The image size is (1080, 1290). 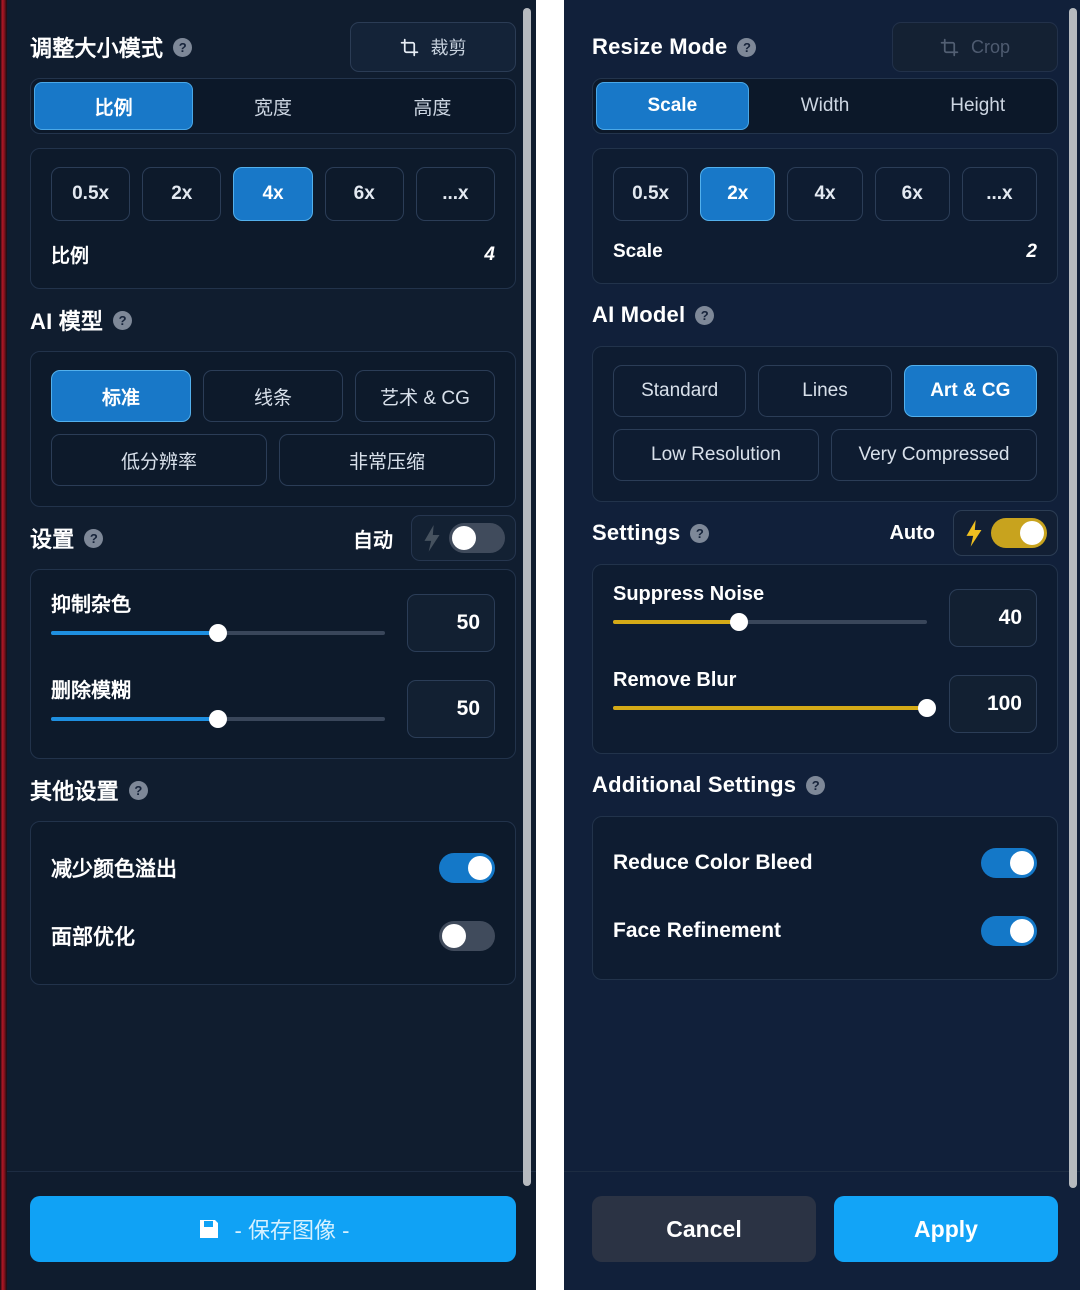 I want to click on scale-value: 2, so click(x=1031, y=251).